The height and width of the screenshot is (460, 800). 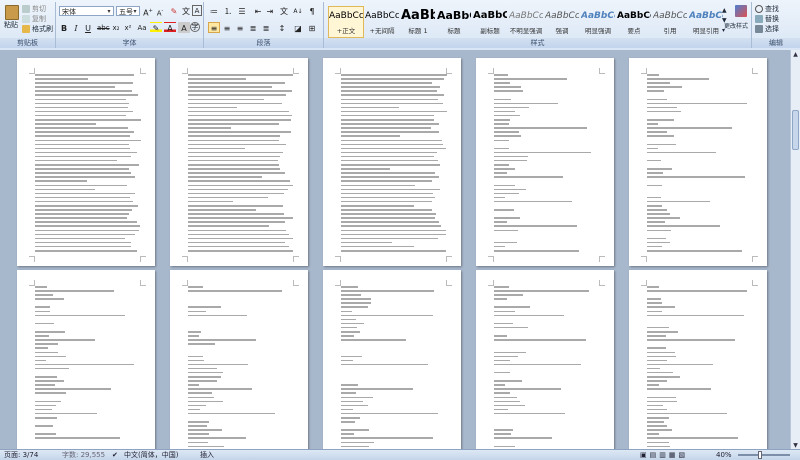 I want to click on insert-mode: 插入, so click(x=207, y=455).